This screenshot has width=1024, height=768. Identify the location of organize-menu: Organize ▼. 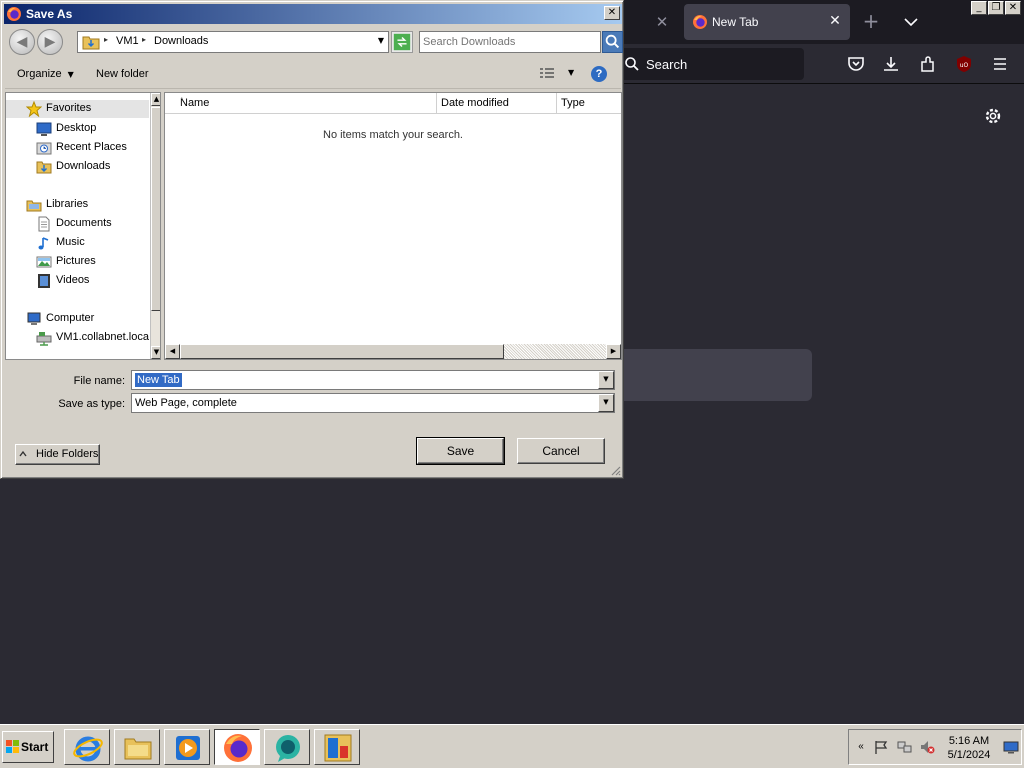
(45, 74).